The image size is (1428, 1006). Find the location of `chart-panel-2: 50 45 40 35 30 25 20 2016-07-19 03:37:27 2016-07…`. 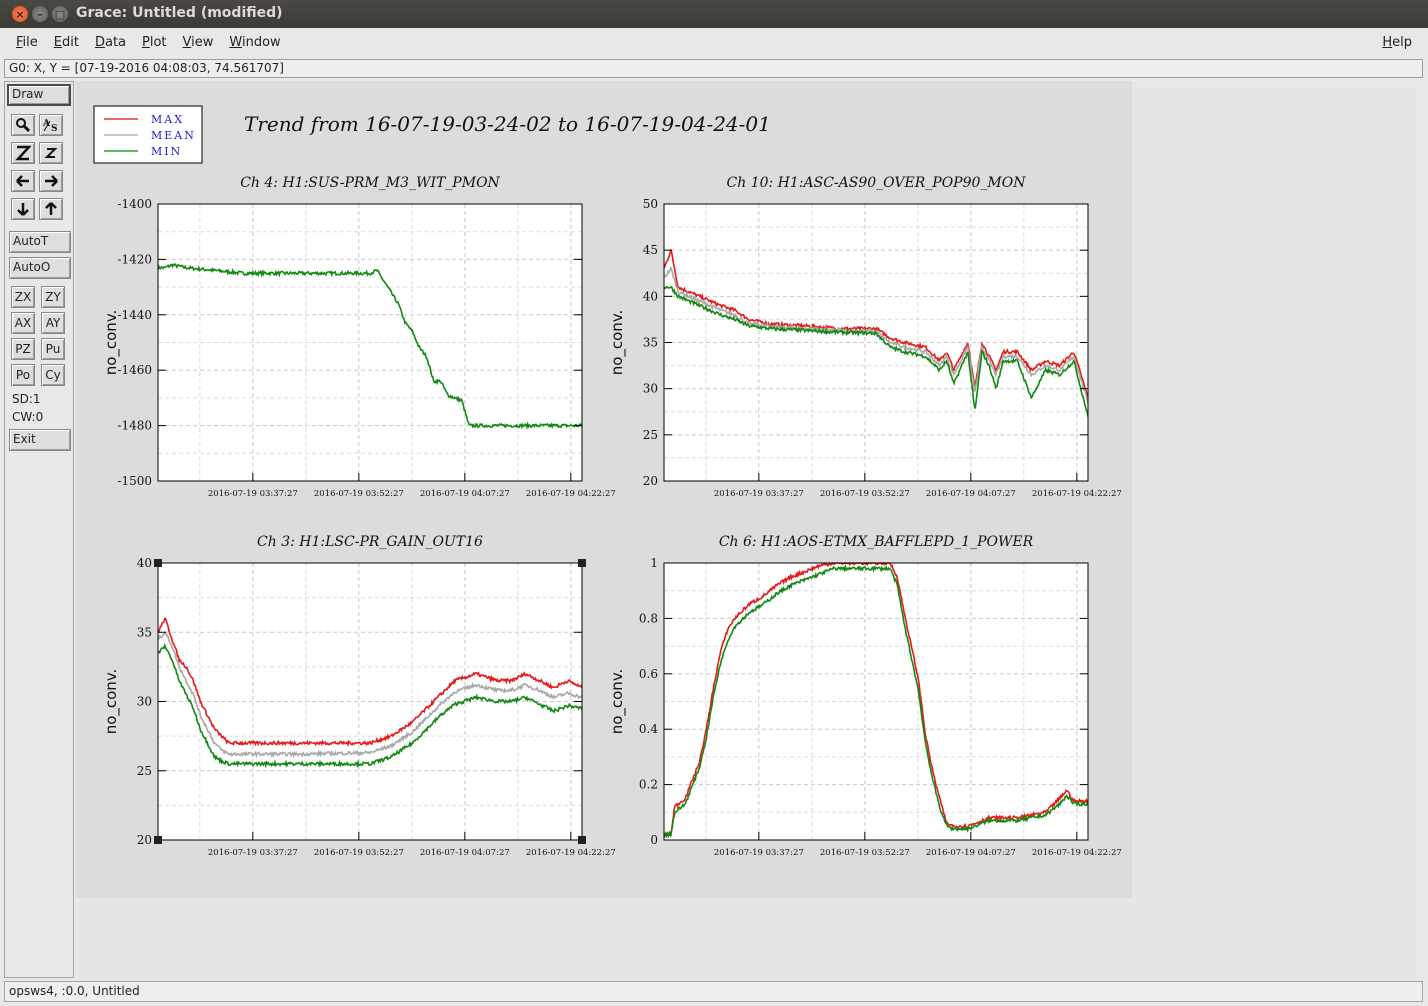

chart-panel-2: 50 45 40 35 30 25 20 2016-07-19 03:37:27 2016-07… is located at coordinates (865, 337).